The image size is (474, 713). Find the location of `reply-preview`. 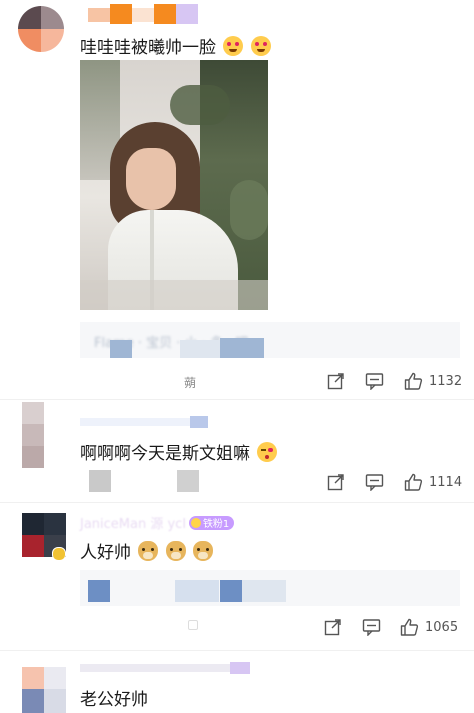

reply-preview is located at coordinates (270, 588).